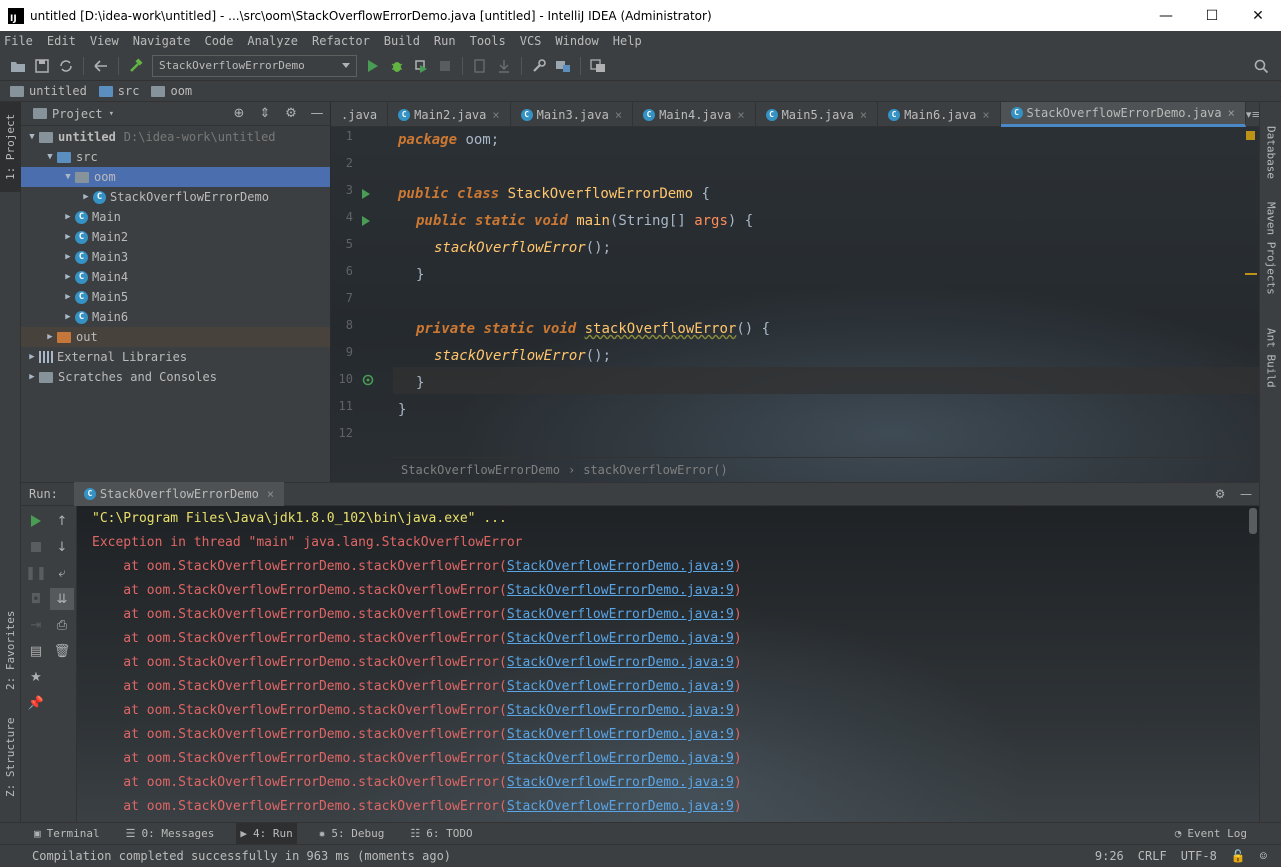  What do you see at coordinates (598, 66) in the screenshot?
I see `tasks-icon` at bounding box center [598, 66].